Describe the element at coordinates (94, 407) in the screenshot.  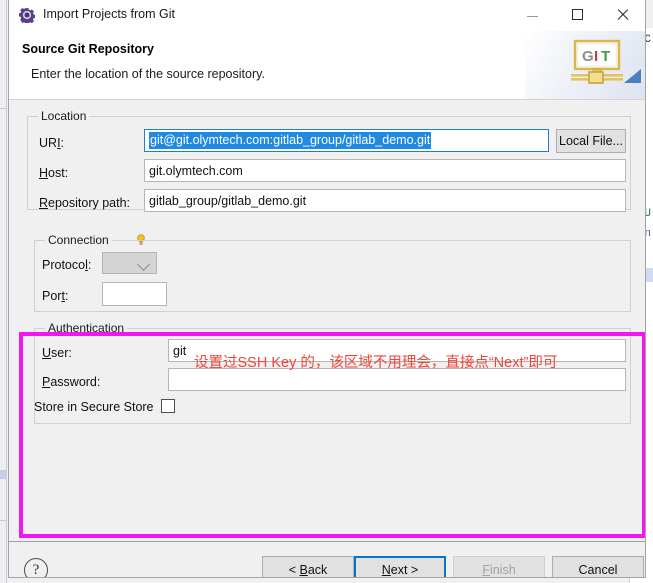
I see `store-secure-label: Store in Secure Store` at that location.